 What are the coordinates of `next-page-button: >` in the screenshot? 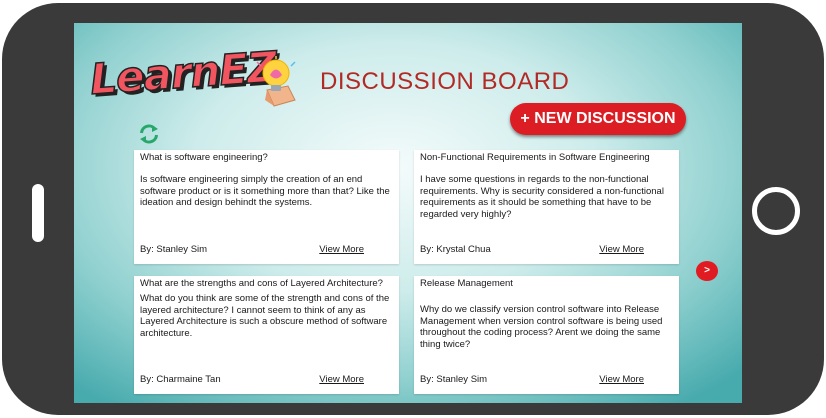 It's located at (707, 271).